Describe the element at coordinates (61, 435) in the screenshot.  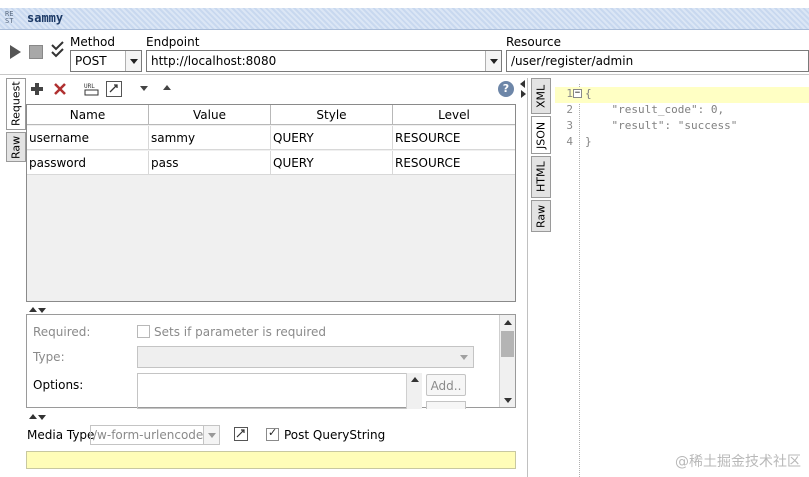
I see `media-type-label: Media Type` at that location.